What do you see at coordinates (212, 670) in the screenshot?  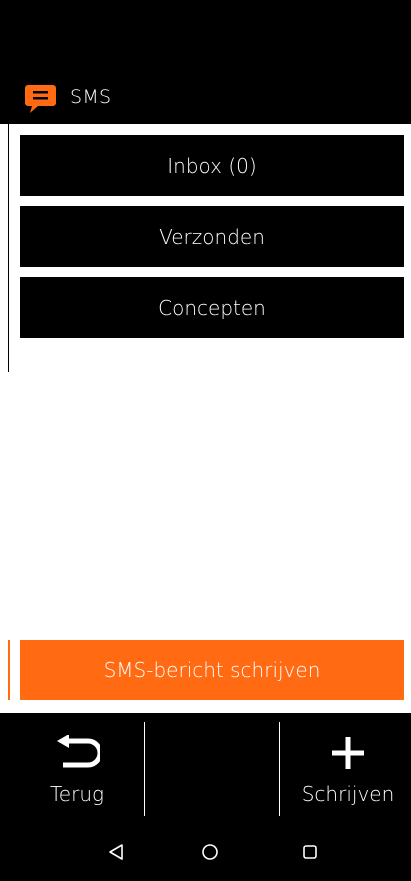 I see `write-sms-button: SMS-bericht schrijven` at bounding box center [212, 670].